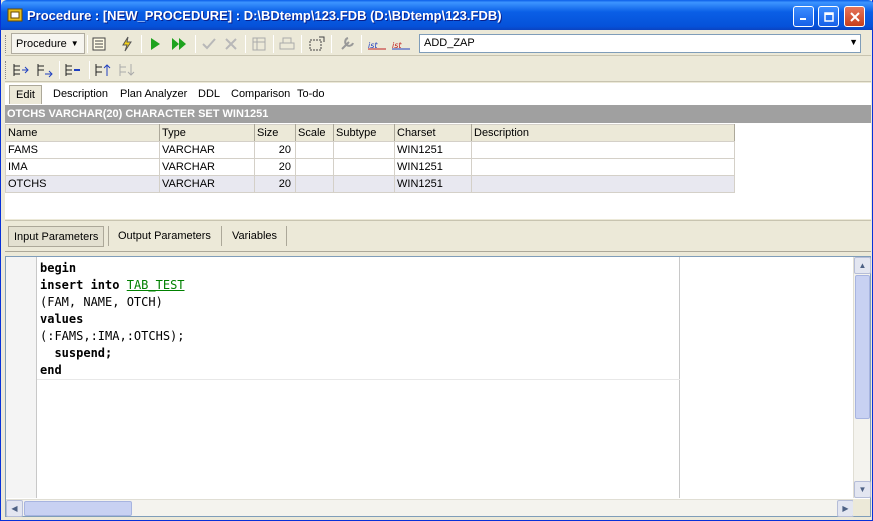  Describe the element at coordinates (259, 43) in the screenshot. I see `grid-button` at that location.